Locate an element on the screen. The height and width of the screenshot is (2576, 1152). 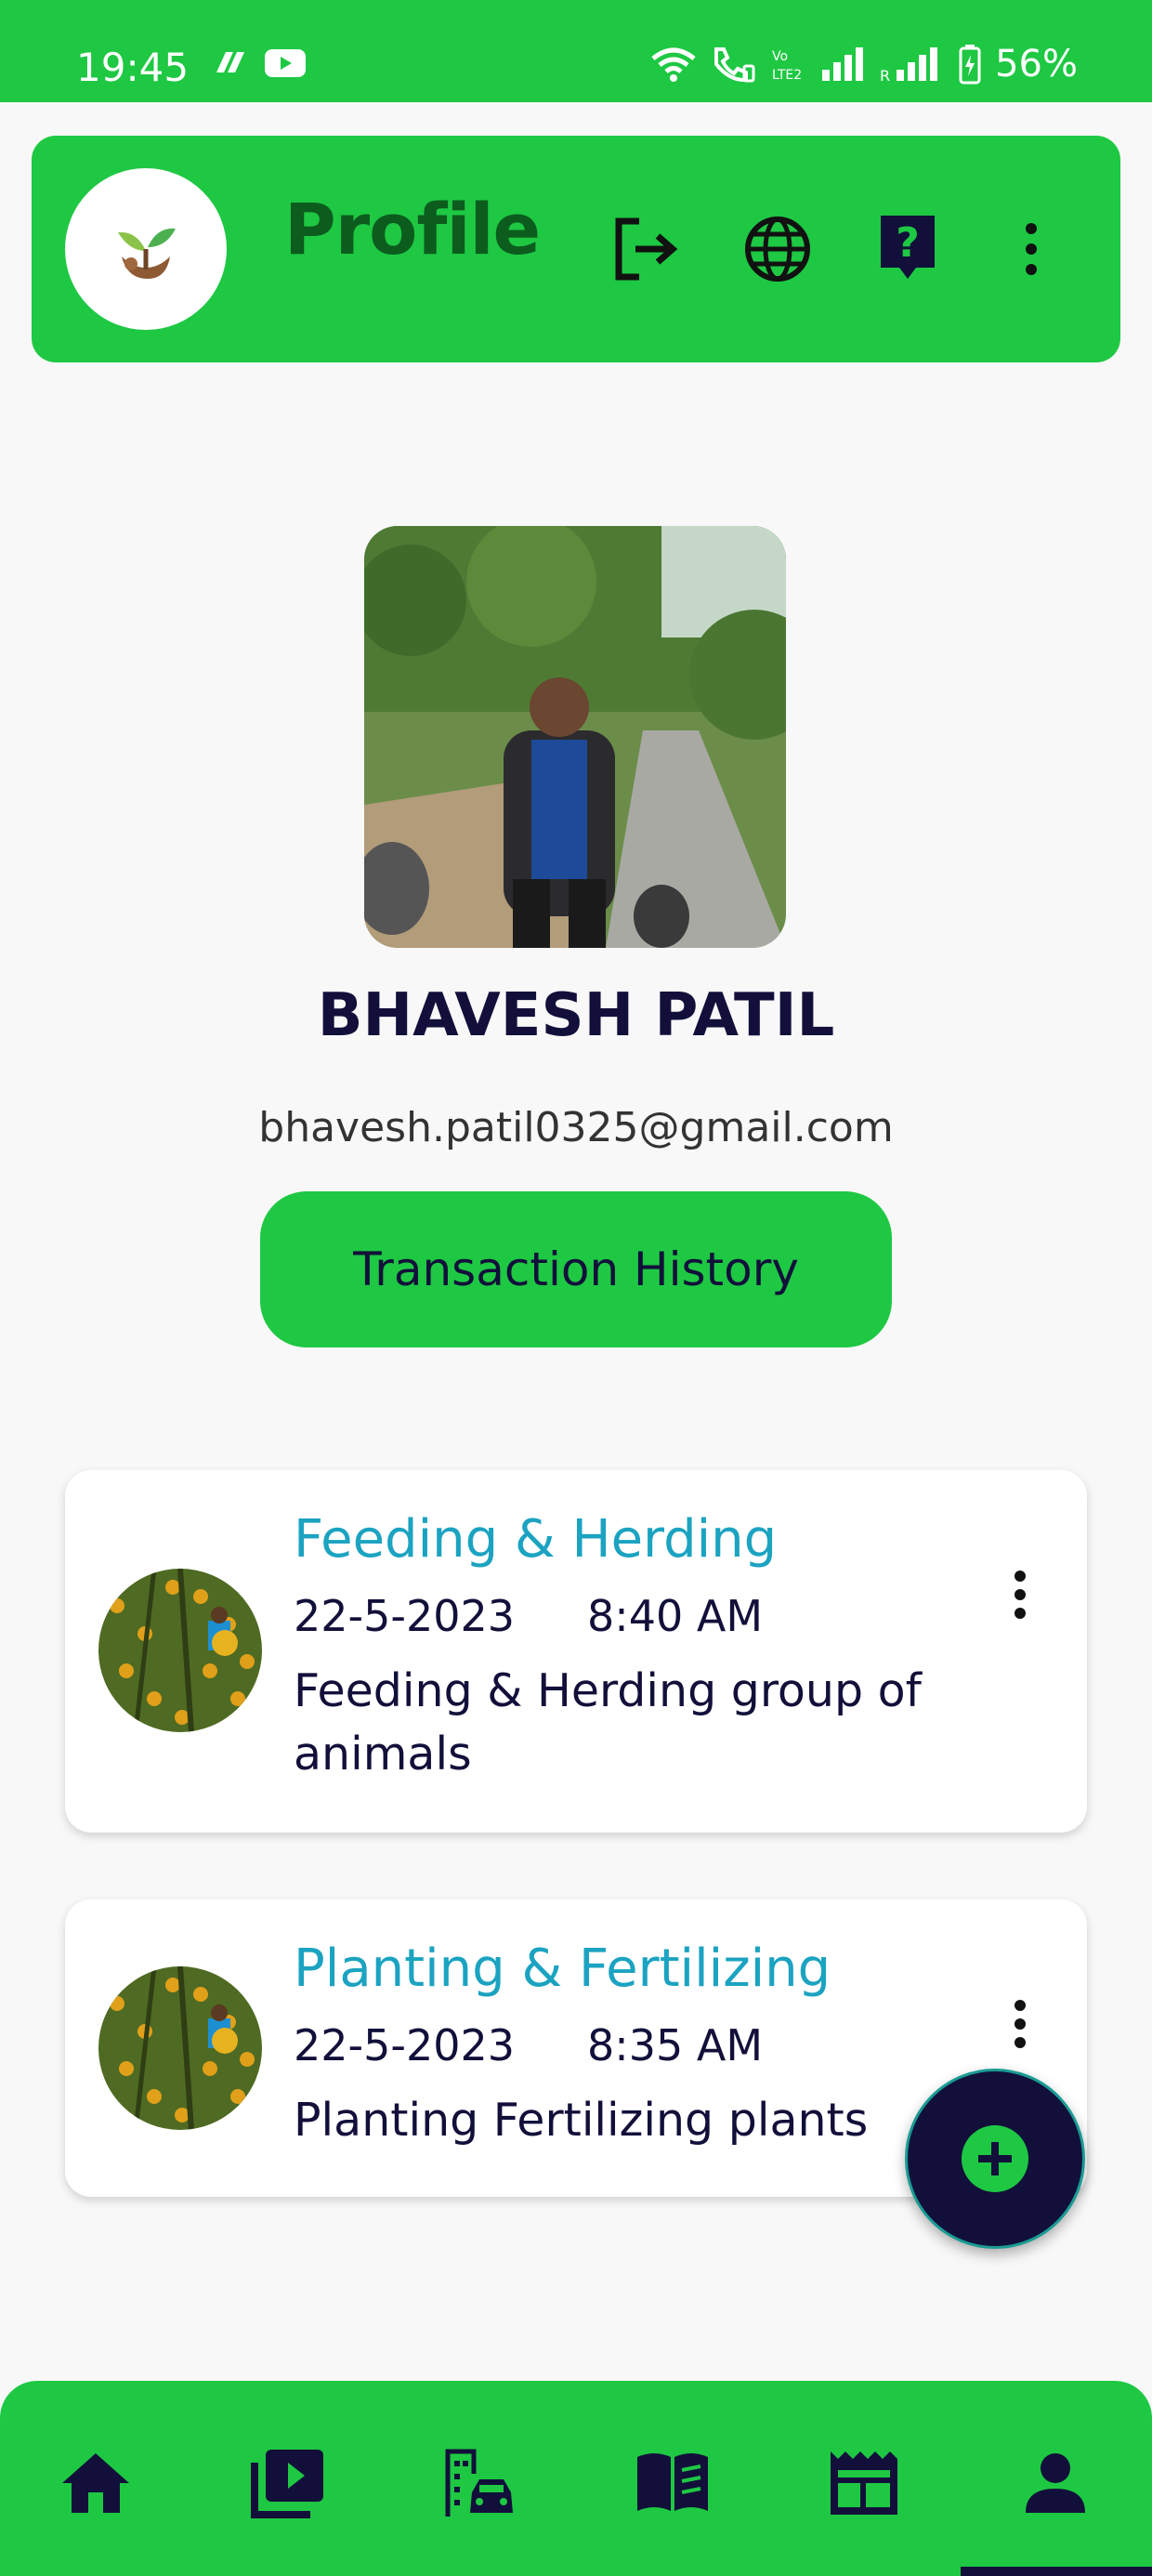
profile-email: bhavesh.patil0325@gmail.com is located at coordinates (576, 1127).